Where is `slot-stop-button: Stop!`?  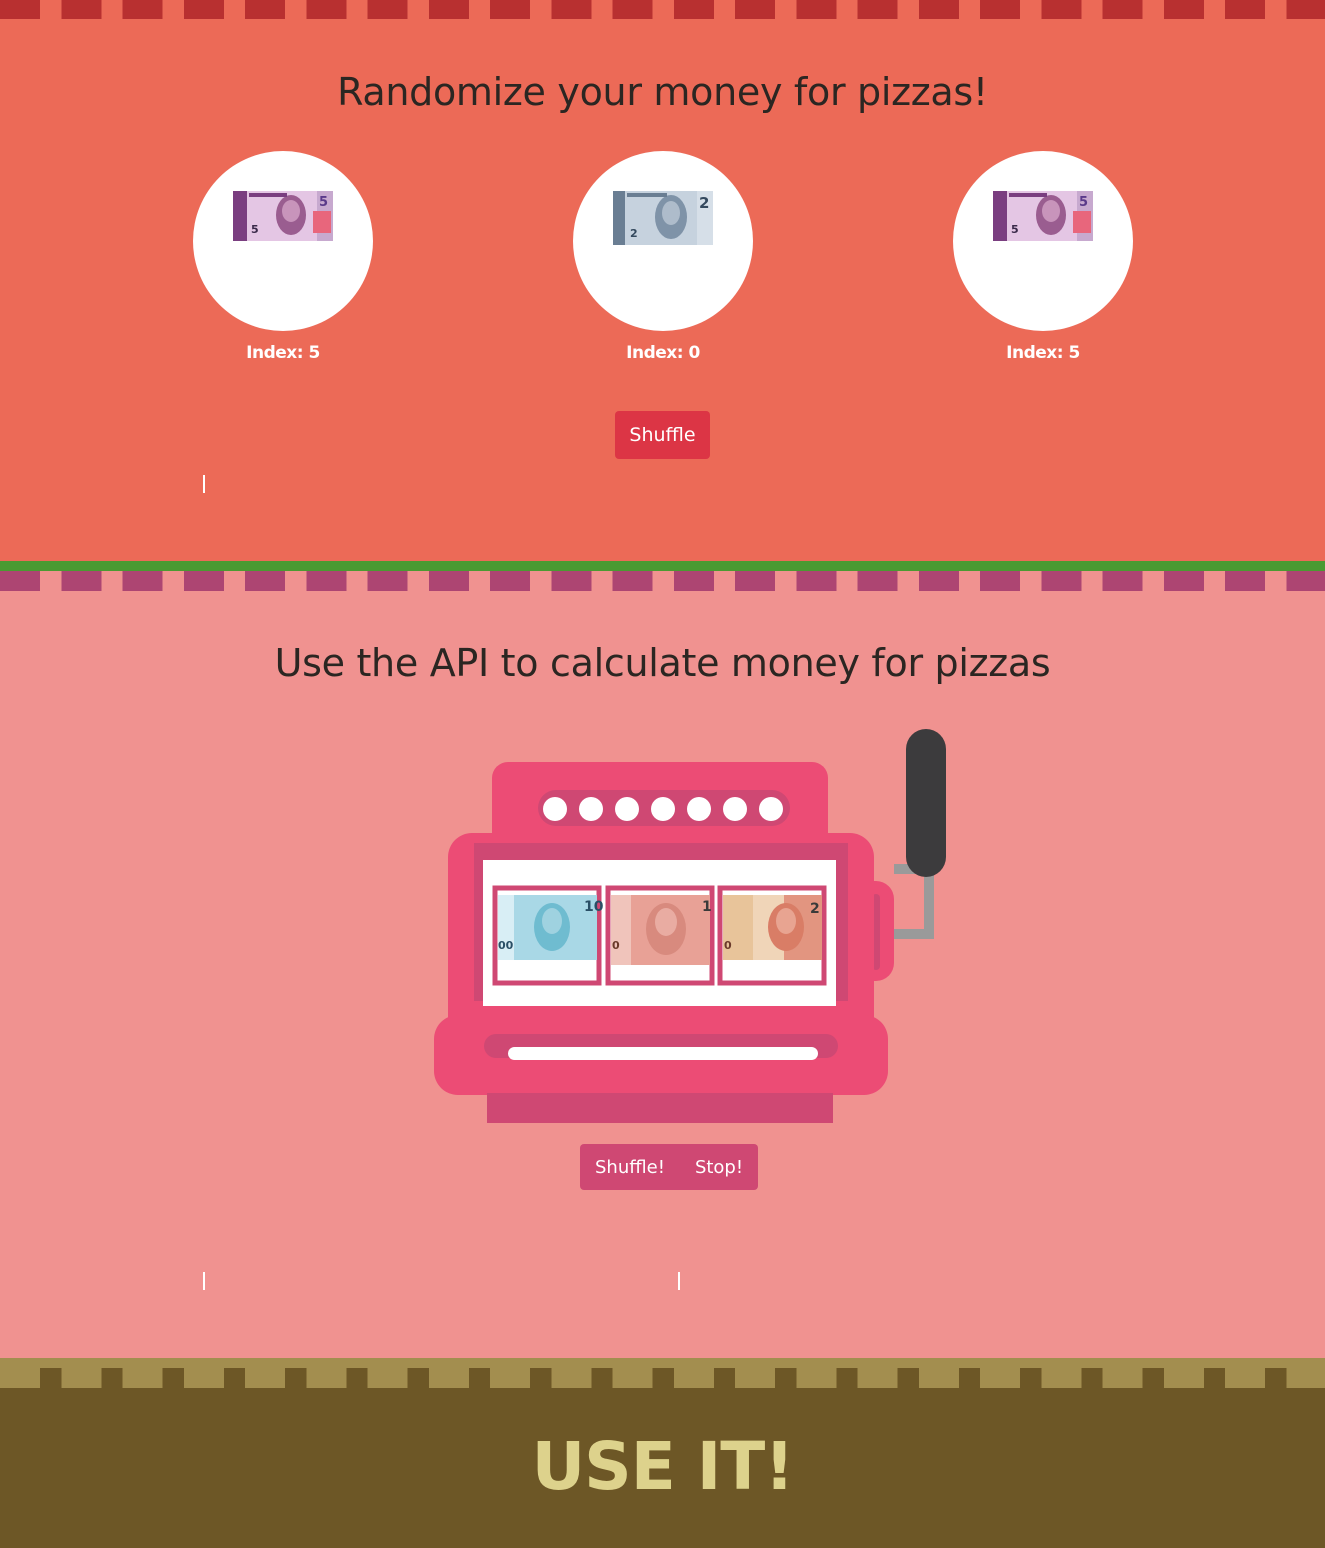 slot-stop-button: Stop! is located at coordinates (719, 1167).